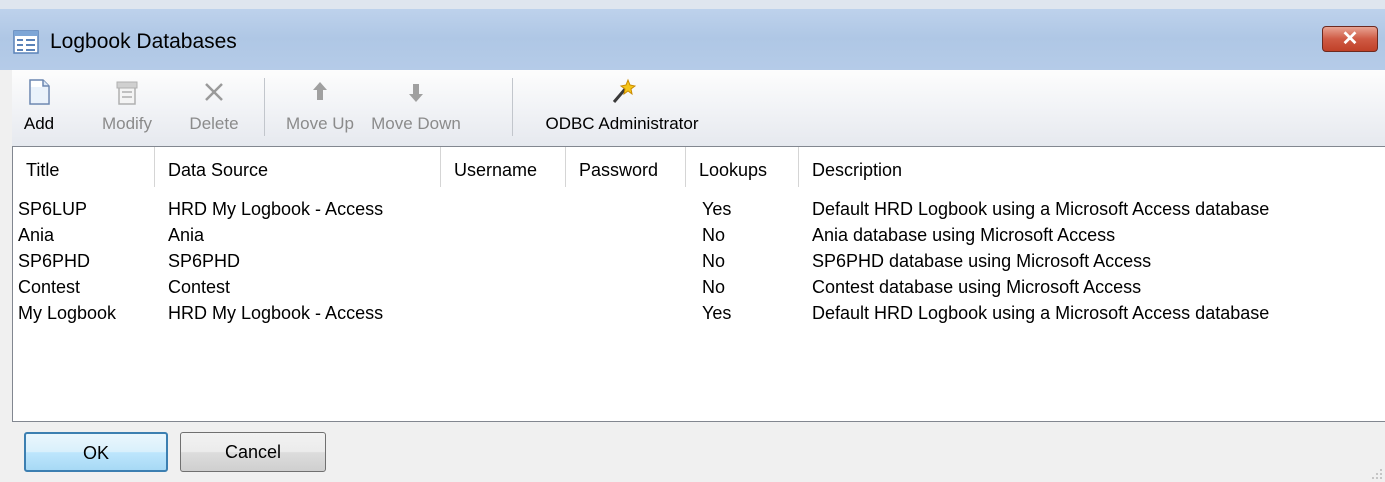 The width and height of the screenshot is (1385, 482). Describe the element at coordinates (964, 235) in the screenshot. I see `cell-description: Ania database using Microsoft Access` at that location.